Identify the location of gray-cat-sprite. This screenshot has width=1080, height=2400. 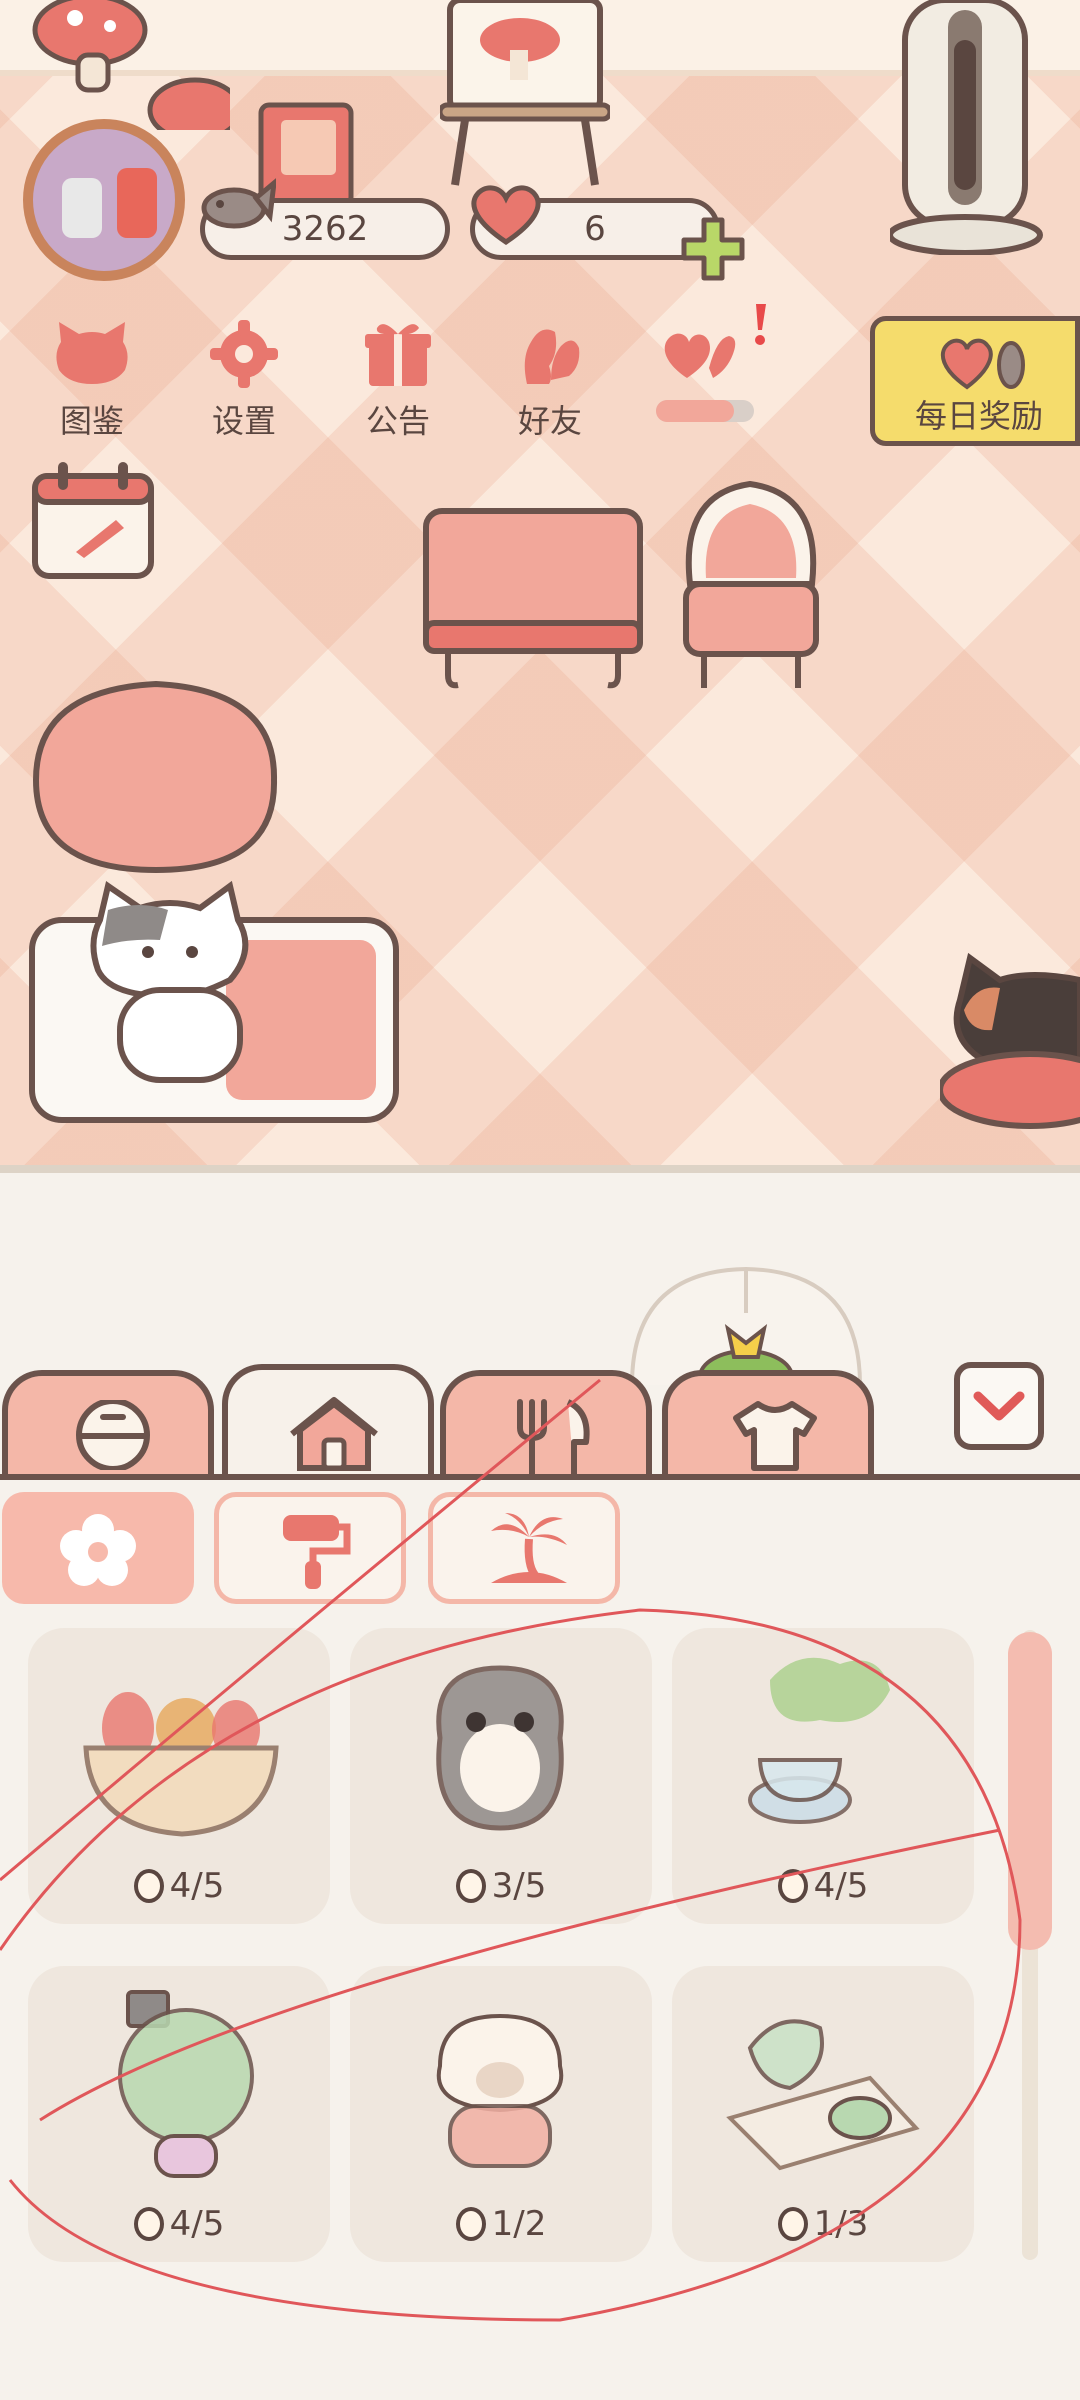
(195, 985).